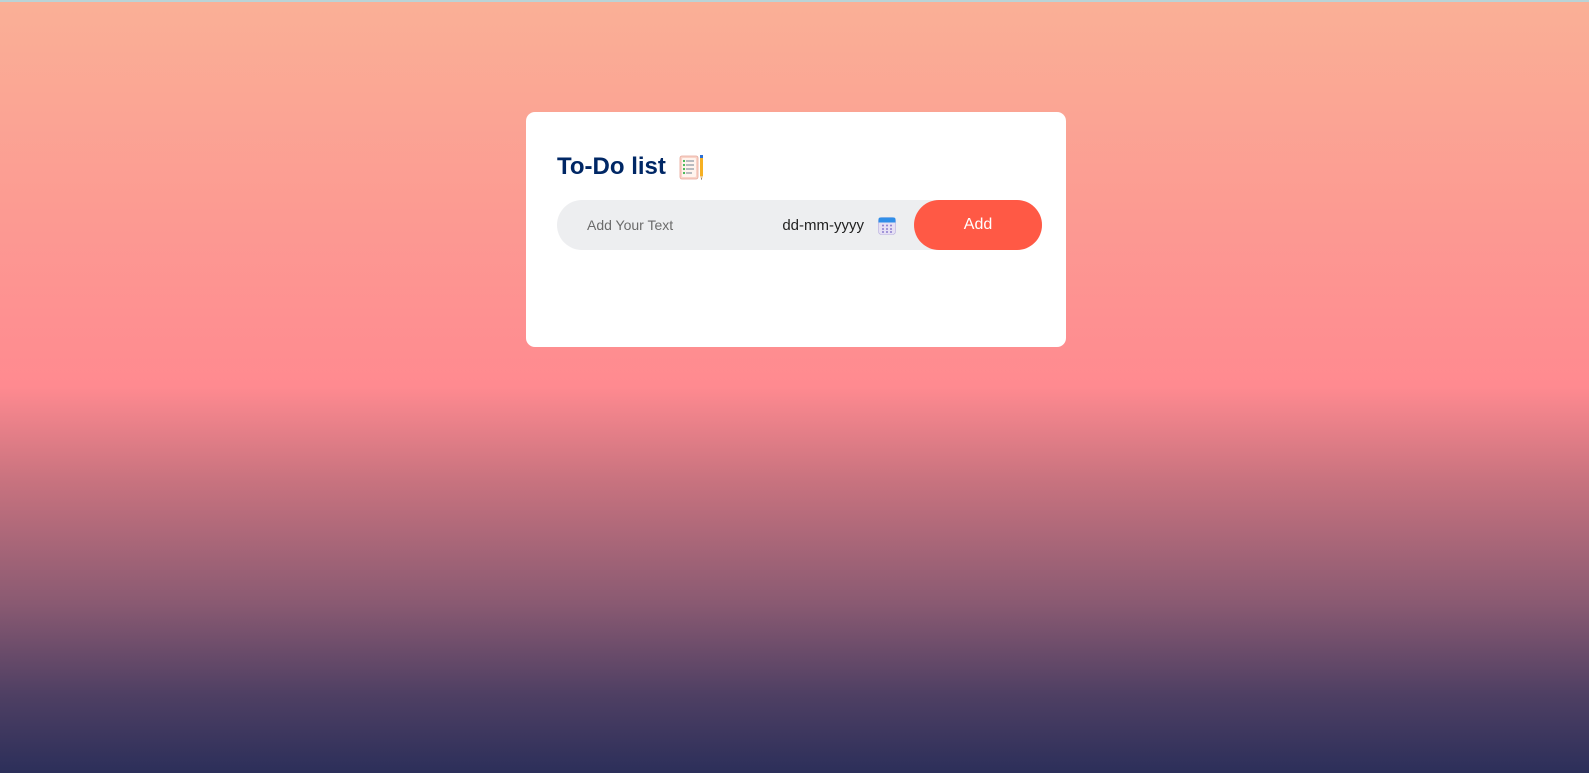  Describe the element at coordinates (823, 225) in the screenshot. I see `date-placeholder: dd-mm-yyyy` at that location.